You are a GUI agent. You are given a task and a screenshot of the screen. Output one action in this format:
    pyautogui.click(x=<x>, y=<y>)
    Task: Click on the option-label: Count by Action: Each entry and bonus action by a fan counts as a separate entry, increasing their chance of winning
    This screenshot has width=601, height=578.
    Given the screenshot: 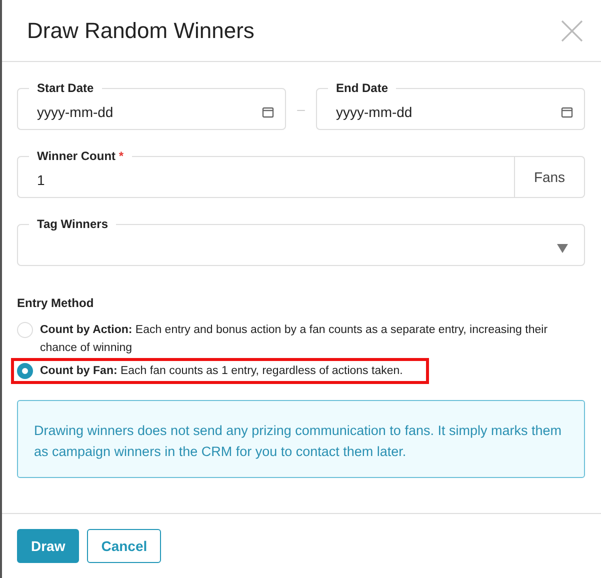 What is the action you would take?
    pyautogui.click(x=294, y=339)
    